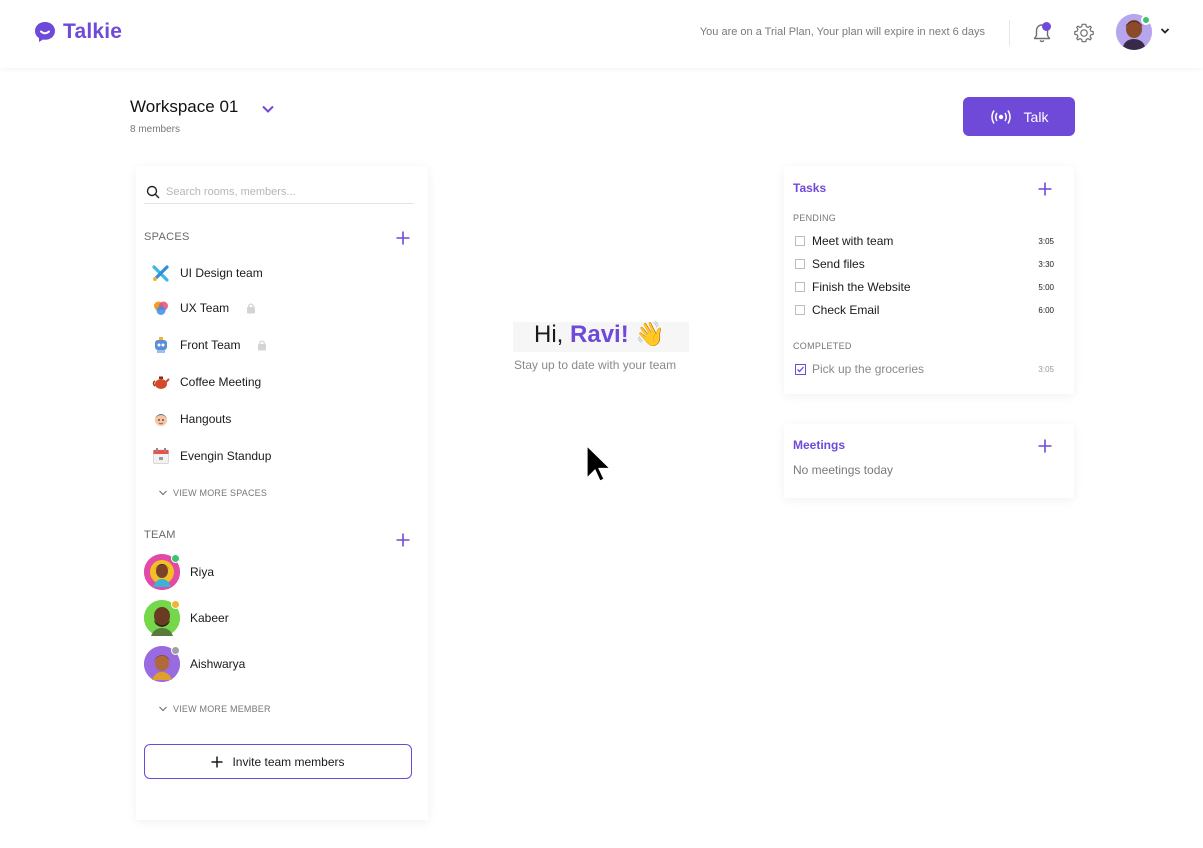 Image resolution: width=1203 pixels, height=848 pixels. What do you see at coordinates (153, 191) in the screenshot?
I see `search-icon` at bounding box center [153, 191].